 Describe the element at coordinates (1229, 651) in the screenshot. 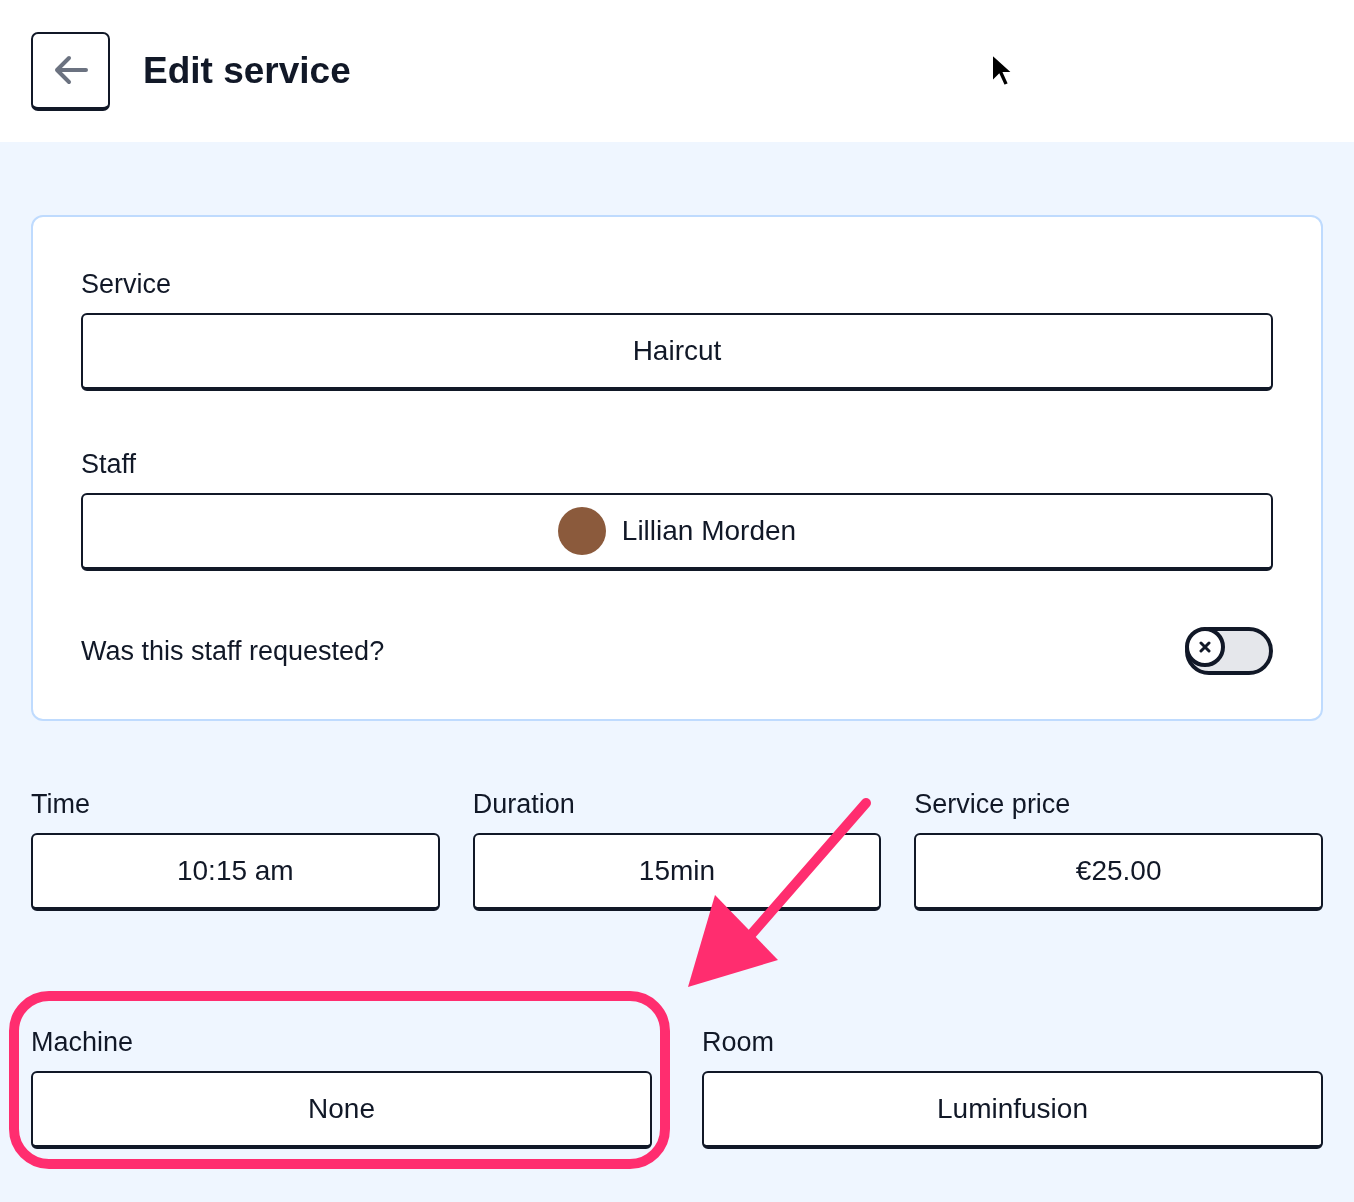

I see `toggle-switch` at that location.